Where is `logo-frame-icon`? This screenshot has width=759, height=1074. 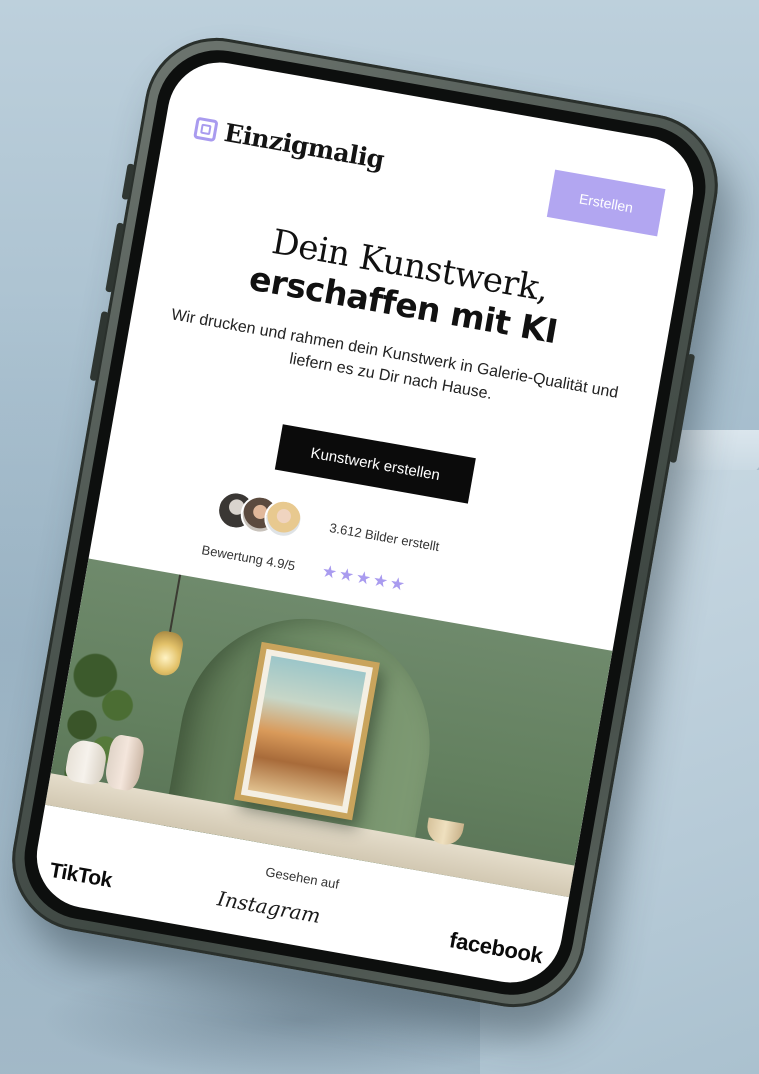 logo-frame-icon is located at coordinates (206, 129).